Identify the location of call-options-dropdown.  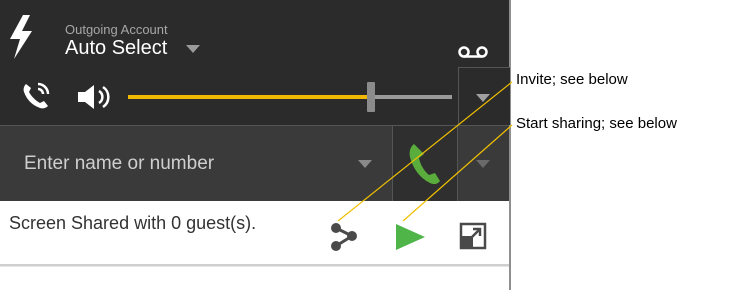
(483, 164).